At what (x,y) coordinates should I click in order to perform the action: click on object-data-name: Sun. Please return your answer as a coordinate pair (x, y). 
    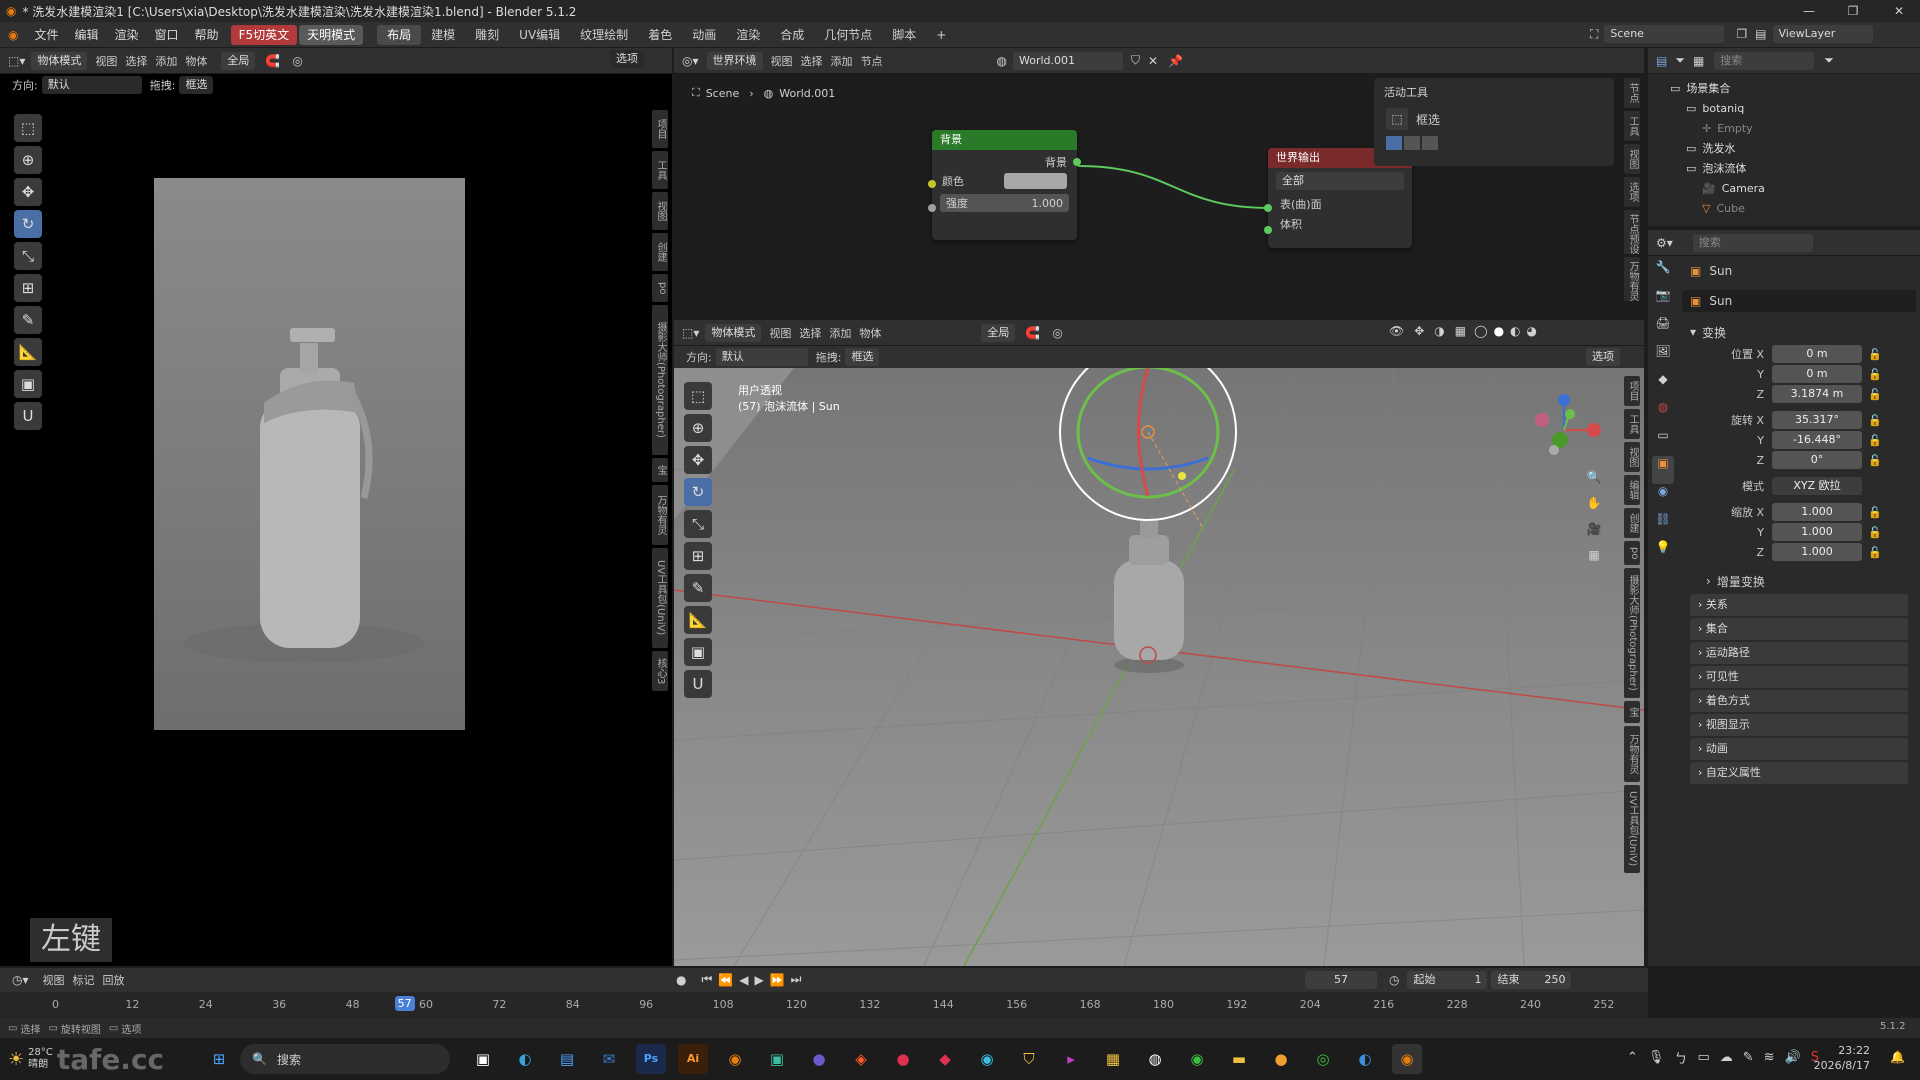
    Looking at the image, I should click on (1720, 301).